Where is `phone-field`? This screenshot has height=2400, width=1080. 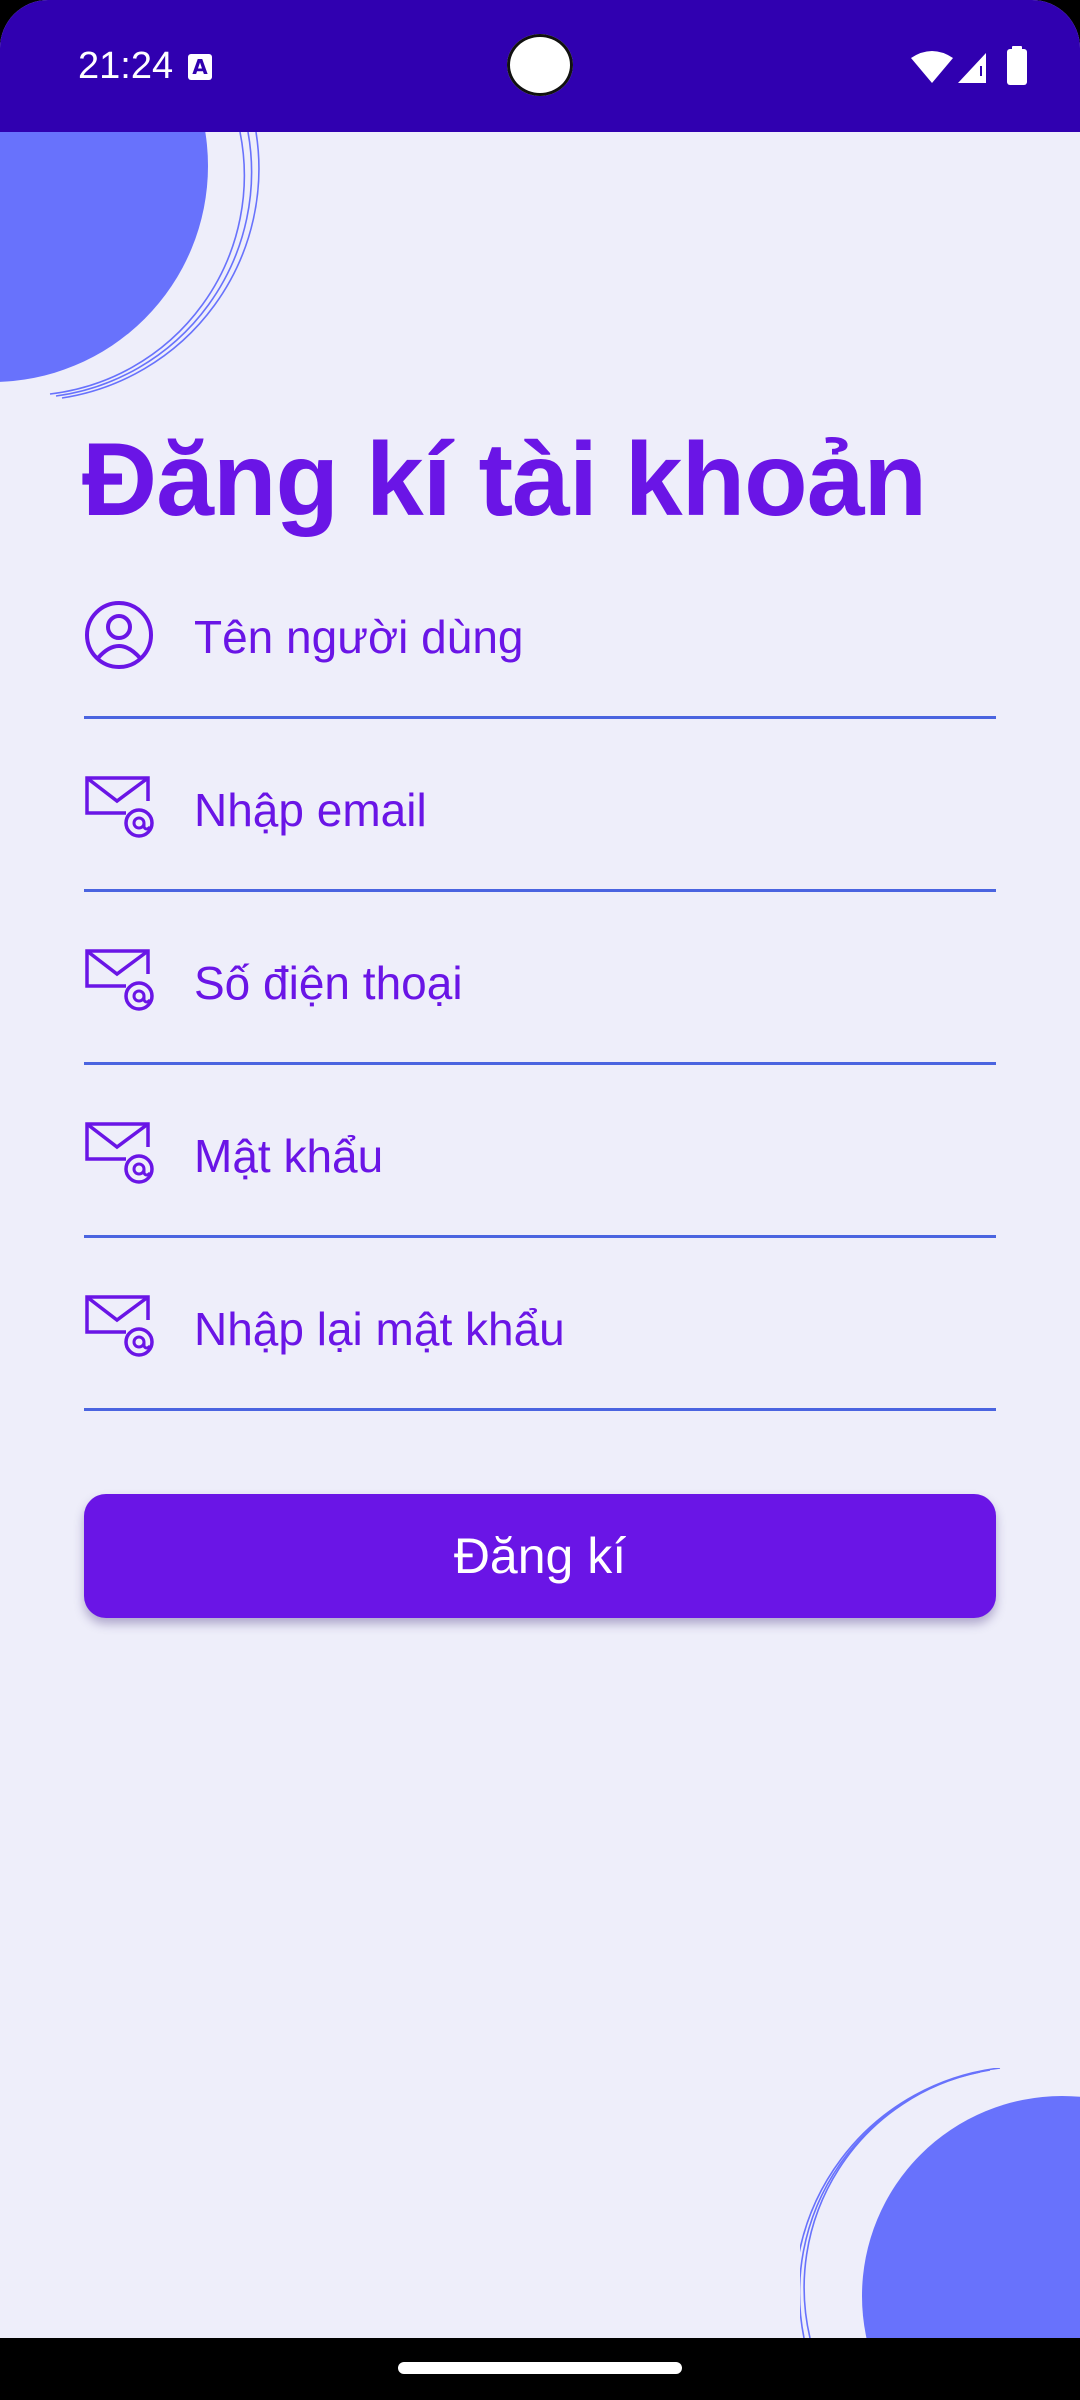
phone-field is located at coordinates (540, 1005).